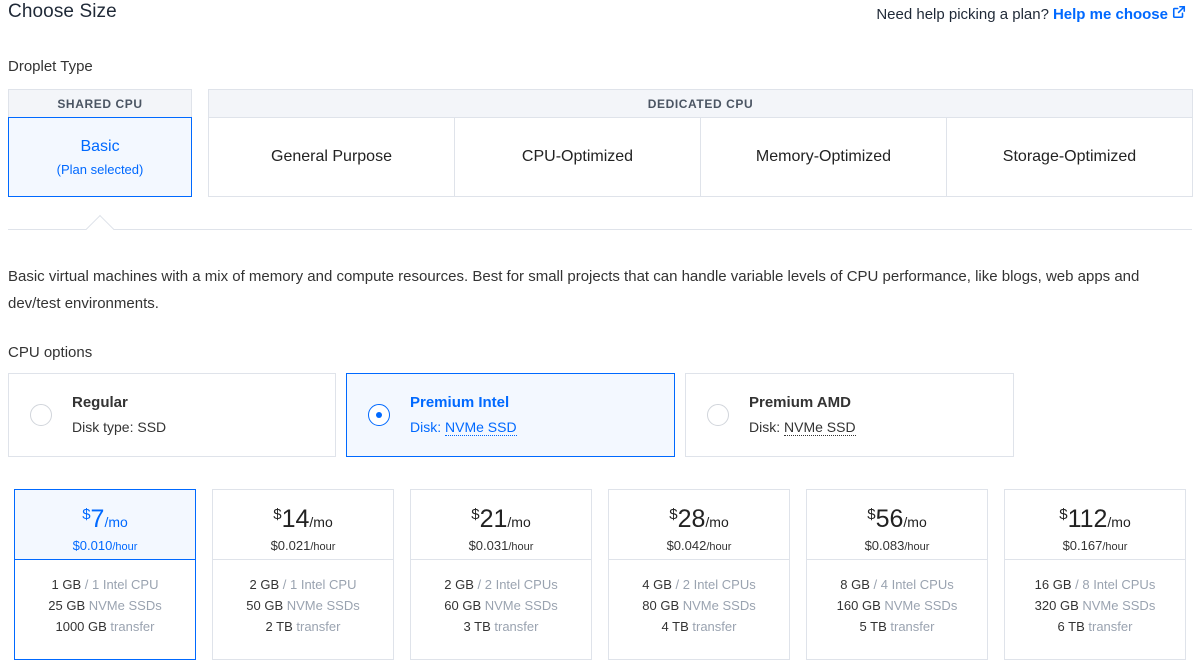 The height and width of the screenshot is (664, 1198). Describe the element at coordinates (100, 103) in the screenshot. I see `shared-cpu-heading: SHARED CPU` at that location.